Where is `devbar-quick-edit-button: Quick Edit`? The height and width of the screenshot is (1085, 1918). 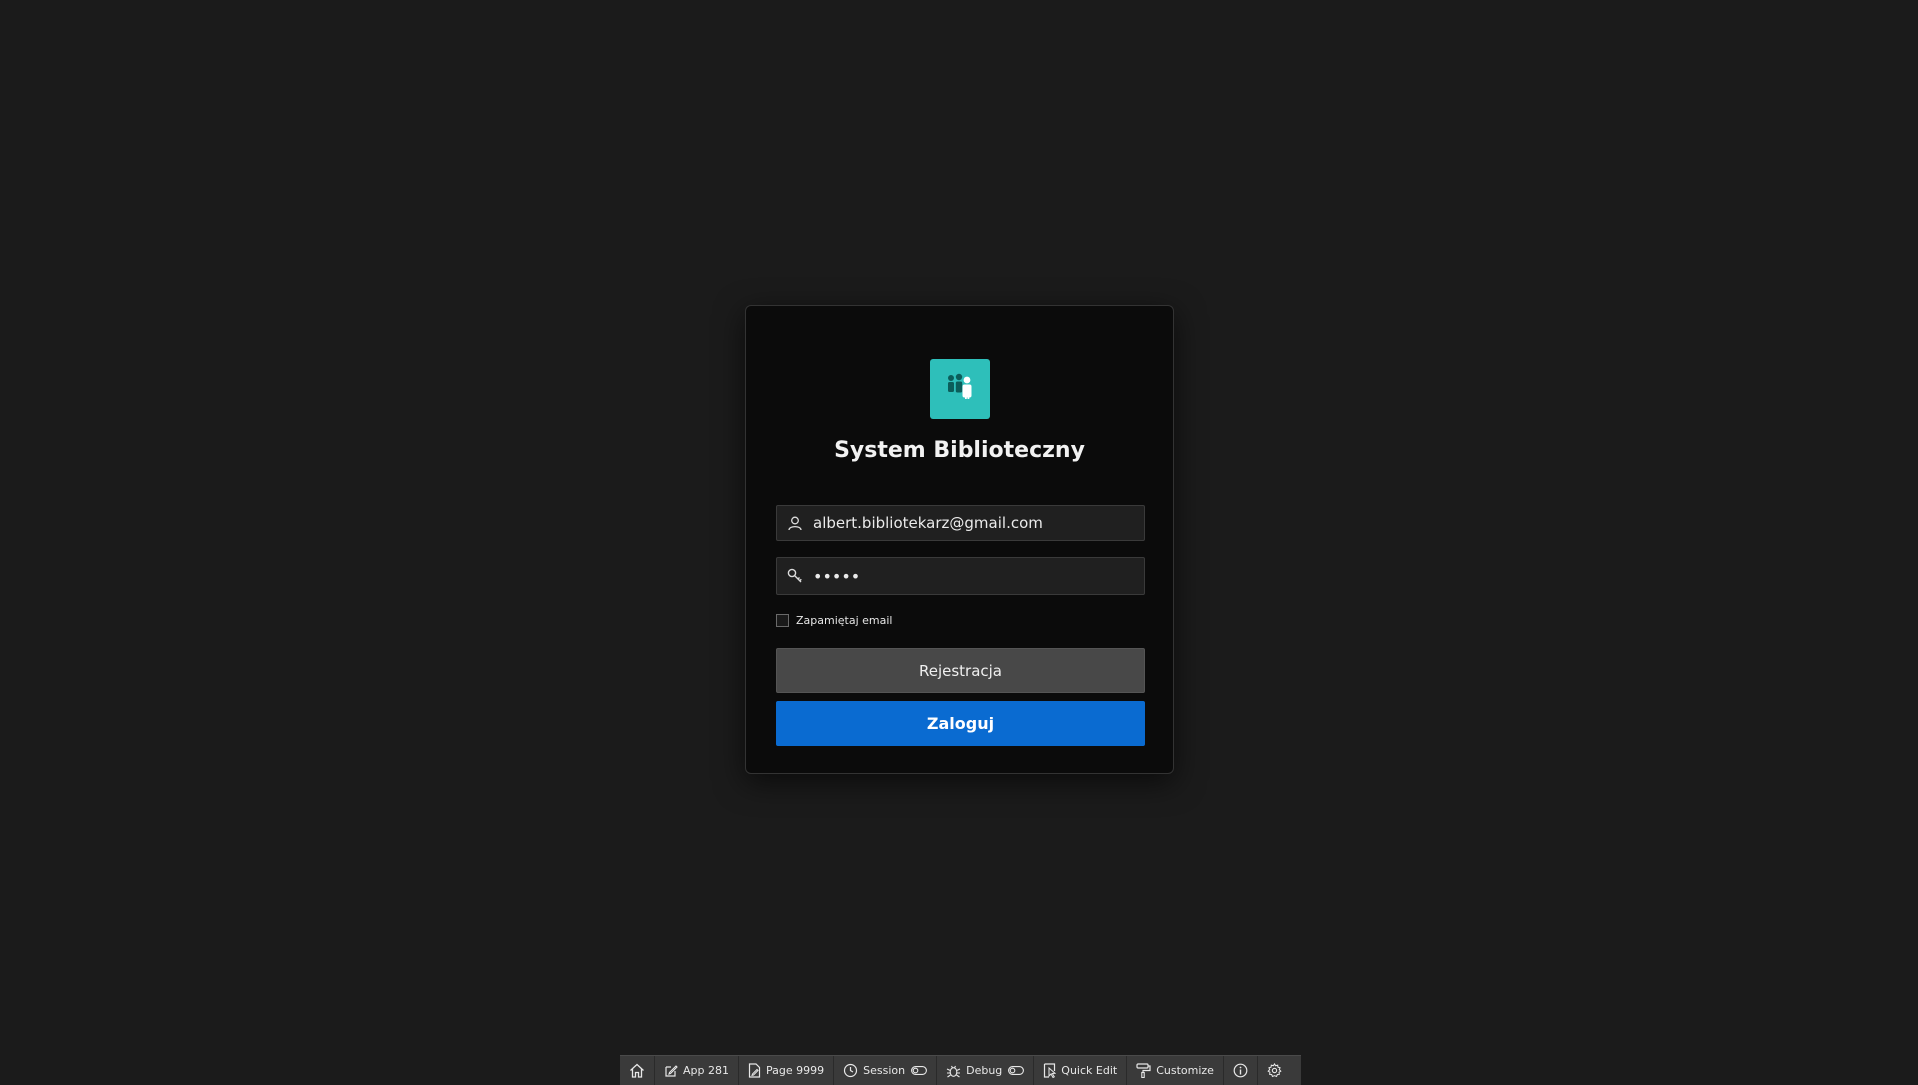 devbar-quick-edit-button: Quick Edit is located at coordinates (1081, 1070).